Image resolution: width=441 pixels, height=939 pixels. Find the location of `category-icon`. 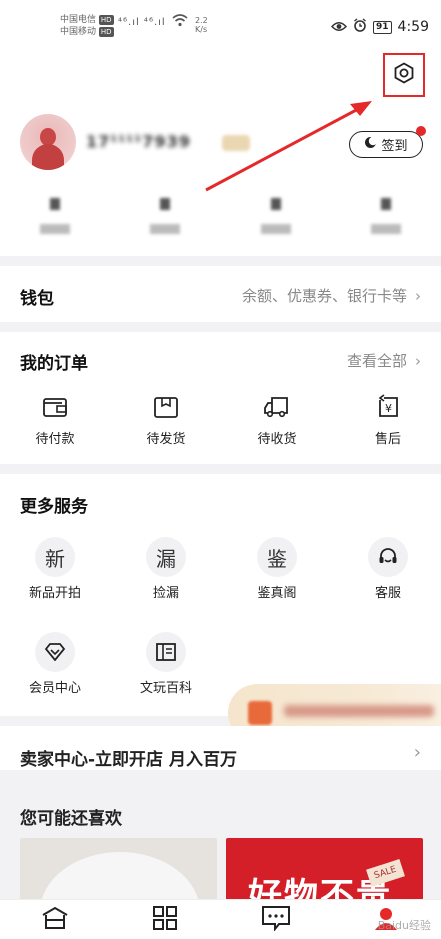

category-icon is located at coordinates (165, 920).